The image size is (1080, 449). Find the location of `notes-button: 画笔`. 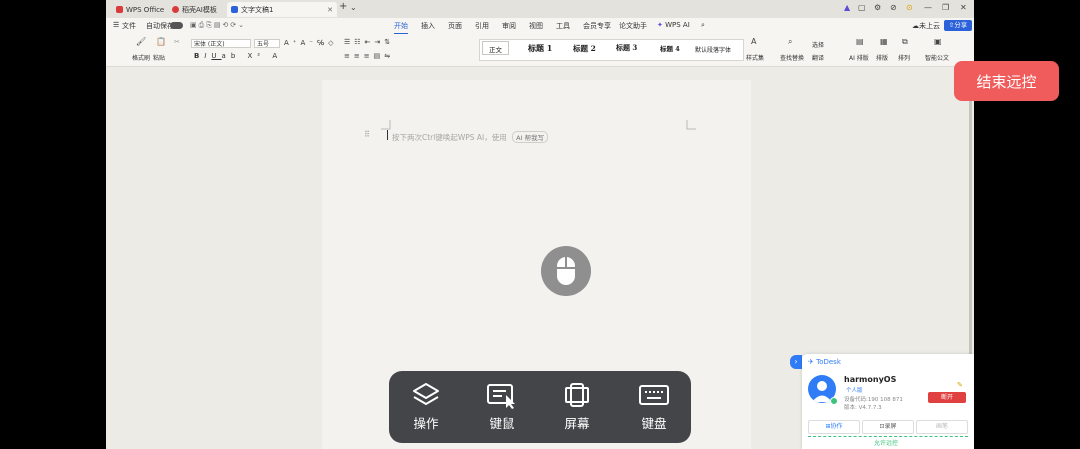

notes-button: 画笔 is located at coordinates (942, 427).